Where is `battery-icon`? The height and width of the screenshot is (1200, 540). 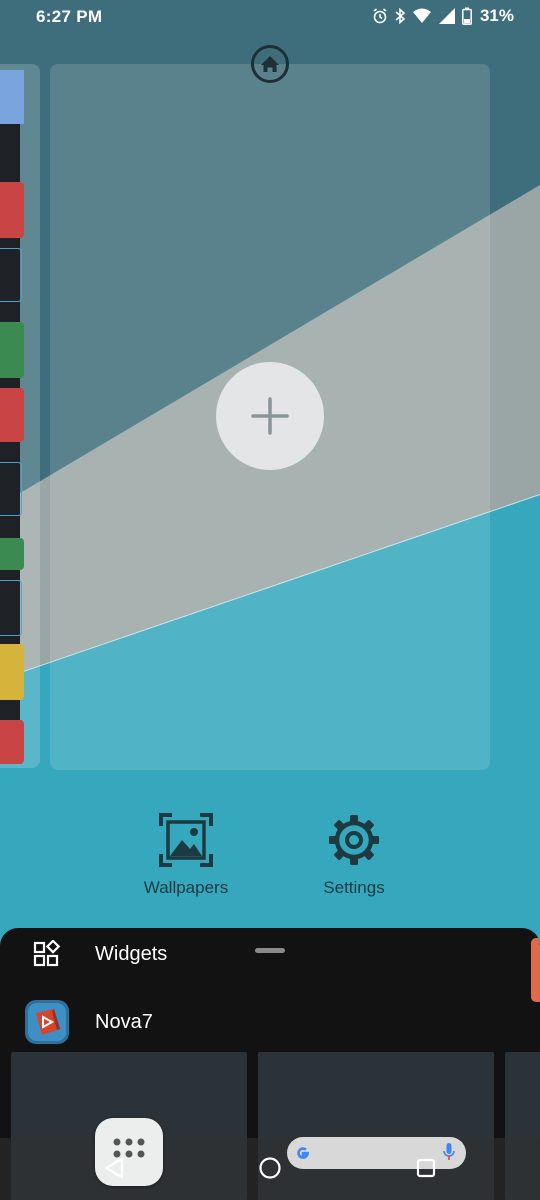 battery-icon is located at coordinates (467, 16).